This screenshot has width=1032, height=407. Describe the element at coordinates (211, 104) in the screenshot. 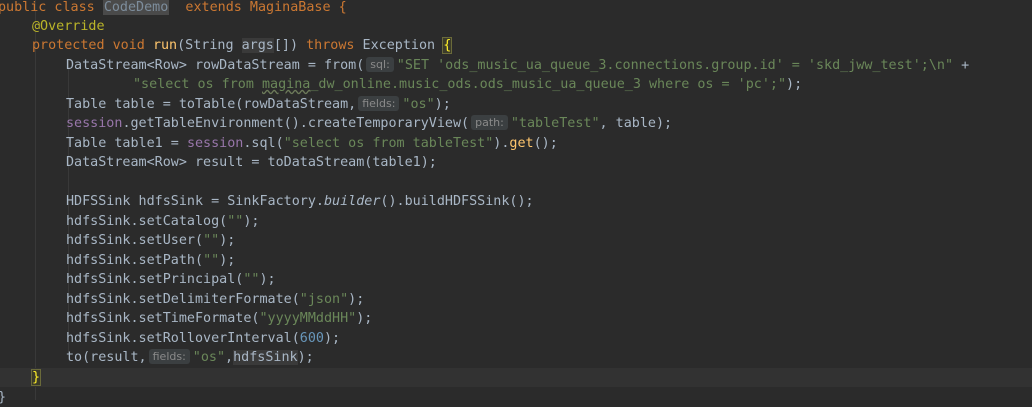

I see `code-text: Table table = toTable(rowDataStream,` at that location.